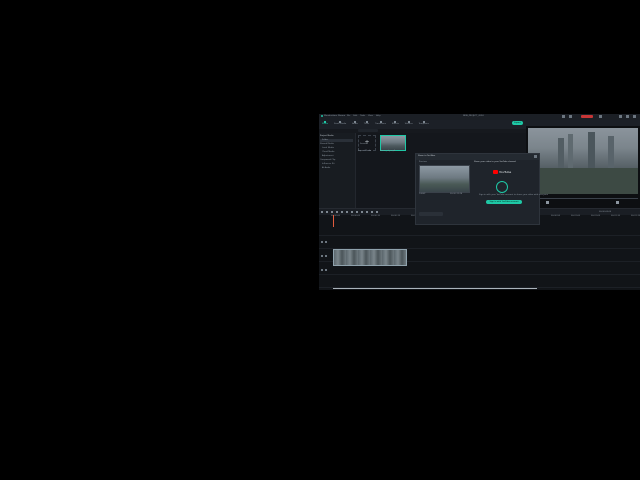 The width and height of the screenshot is (640, 480). What do you see at coordinates (583, 198) in the screenshot?
I see `playback-progress` at bounding box center [583, 198].